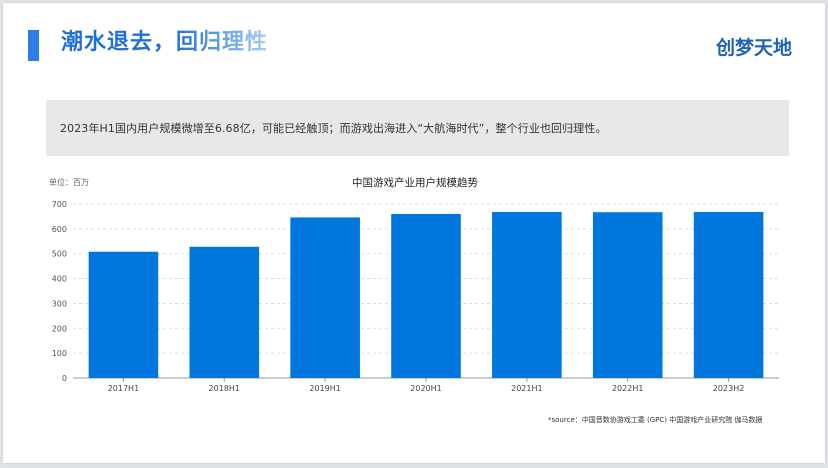 The height and width of the screenshot is (468, 828). What do you see at coordinates (123, 388) in the screenshot?
I see `x-tick-label: 2017H1` at bounding box center [123, 388].